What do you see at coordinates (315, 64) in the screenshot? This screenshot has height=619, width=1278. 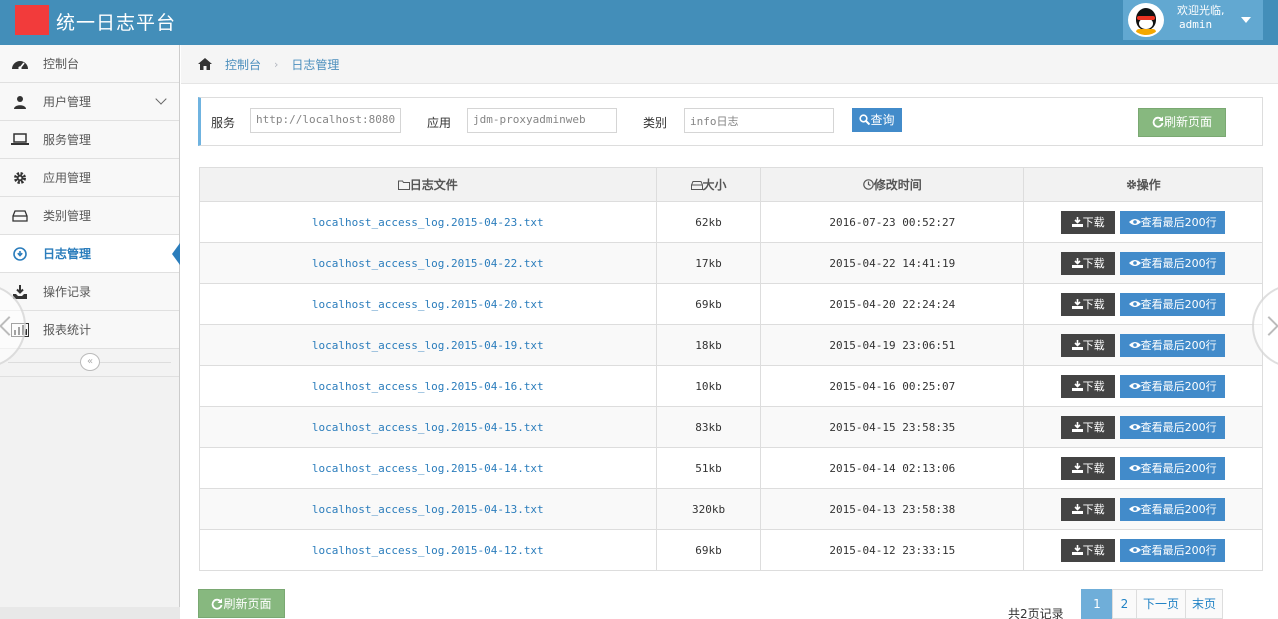 I see `breadcrumb-link-logs: 日志管理` at bounding box center [315, 64].